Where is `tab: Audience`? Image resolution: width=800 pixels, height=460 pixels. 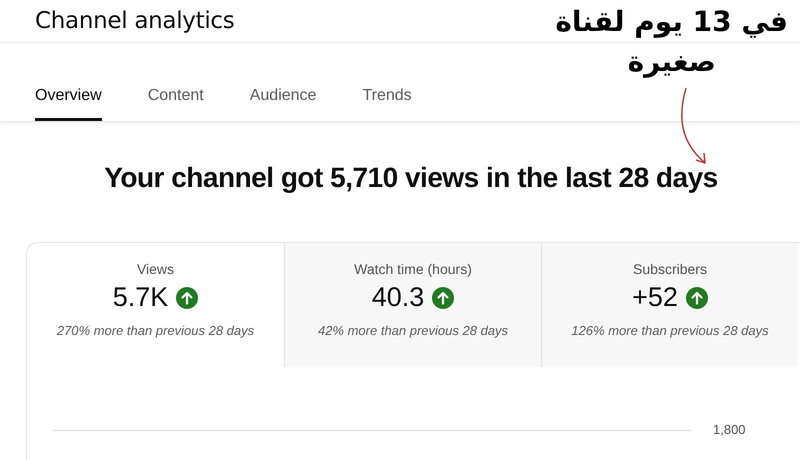 tab: Audience is located at coordinates (283, 98).